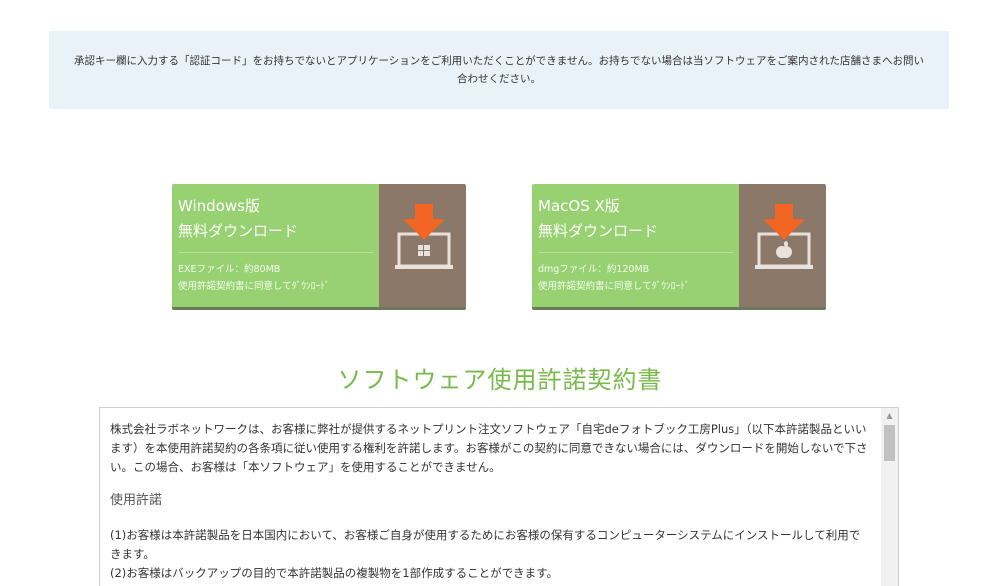 Image resolution: width=1000 pixels, height=586 pixels. What do you see at coordinates (889, 497) in the screenshot?
I see `license-scrollbar: ▲` at bounding box center [889, 497].